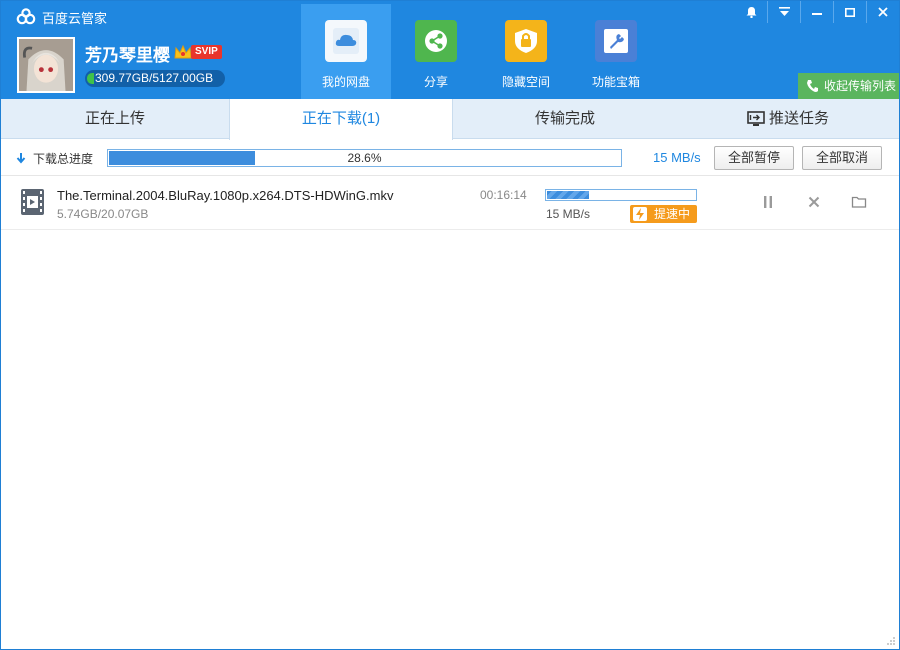 This screenshot has height=650, width=900. I want to click on time-remaining: 00:16:14, so click(503, 195).